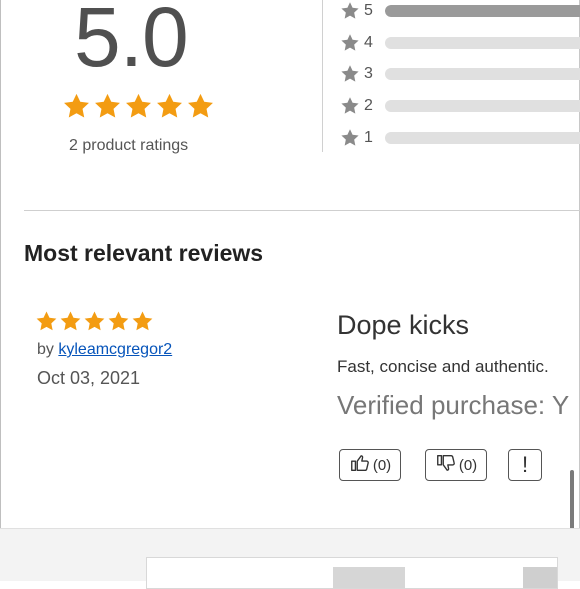  Describe the element at coordinates (382, 465) in the screenshot. I see `helpful-count: (0)` at that location.